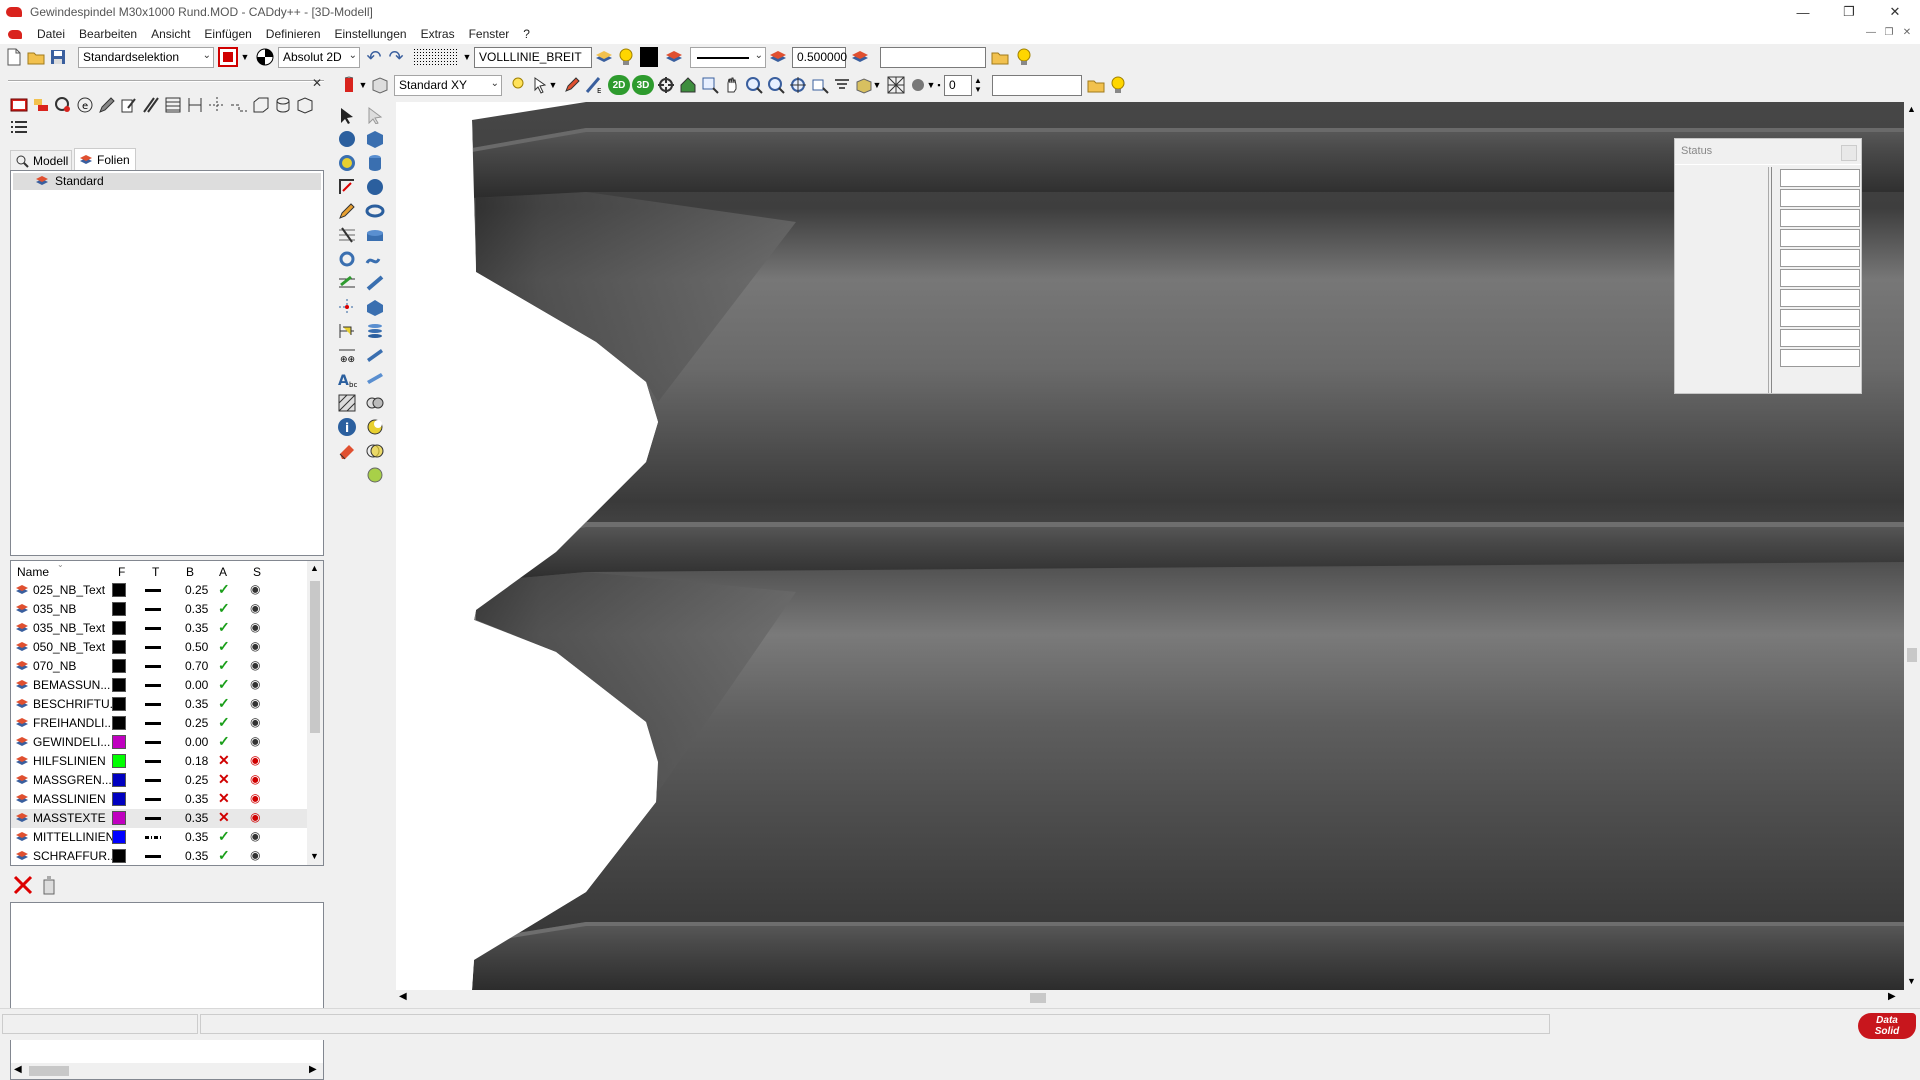 The width and height of the screenshot is (1920, 1080). Describe the element at coordinates (1911, 109) in the screenshot. I see `scroll-up-icon: ▲` at that location.